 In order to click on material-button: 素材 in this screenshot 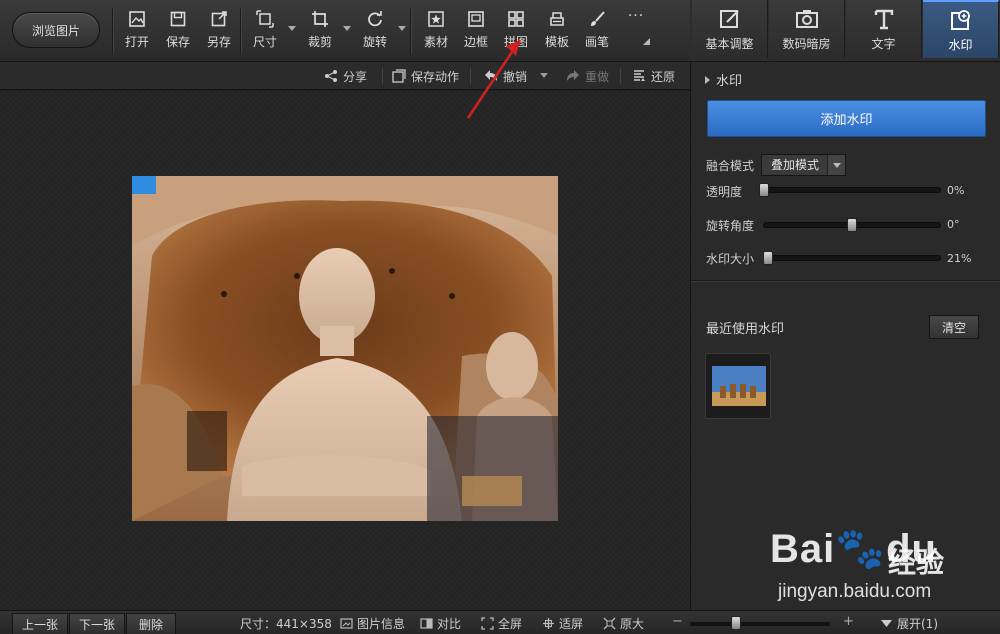, I will do `click(436, 32)`.